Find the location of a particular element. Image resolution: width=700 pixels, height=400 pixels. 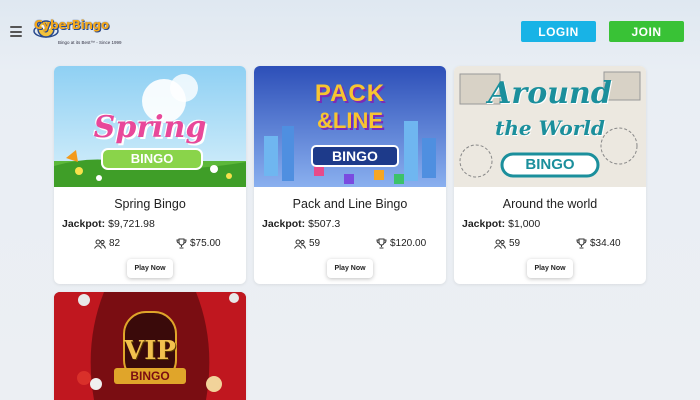

game-image-pack-and-line-bingo: PACK &LINE BINGO is located at coordinates (350, 126).